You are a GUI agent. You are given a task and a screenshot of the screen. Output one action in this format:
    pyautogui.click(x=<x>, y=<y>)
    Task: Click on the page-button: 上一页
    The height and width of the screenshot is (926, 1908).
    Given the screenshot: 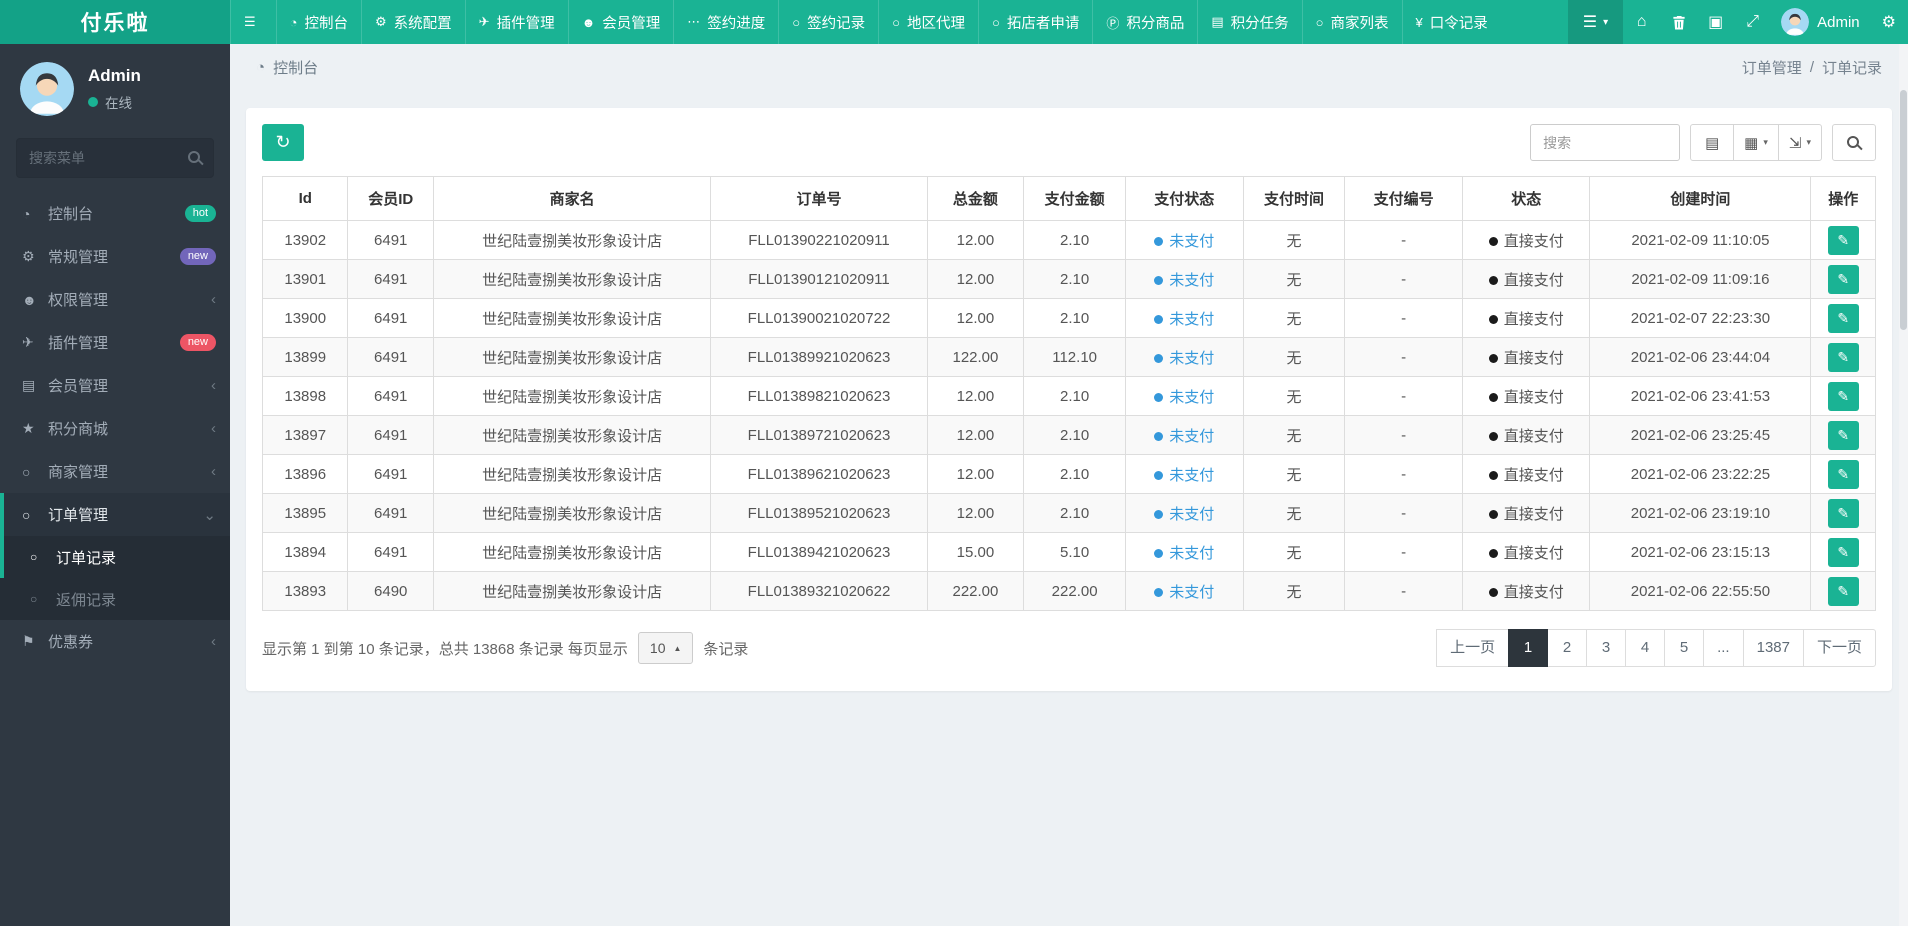 What is the action you would take?
    pyautogui.click(x=1473, y=648)
    